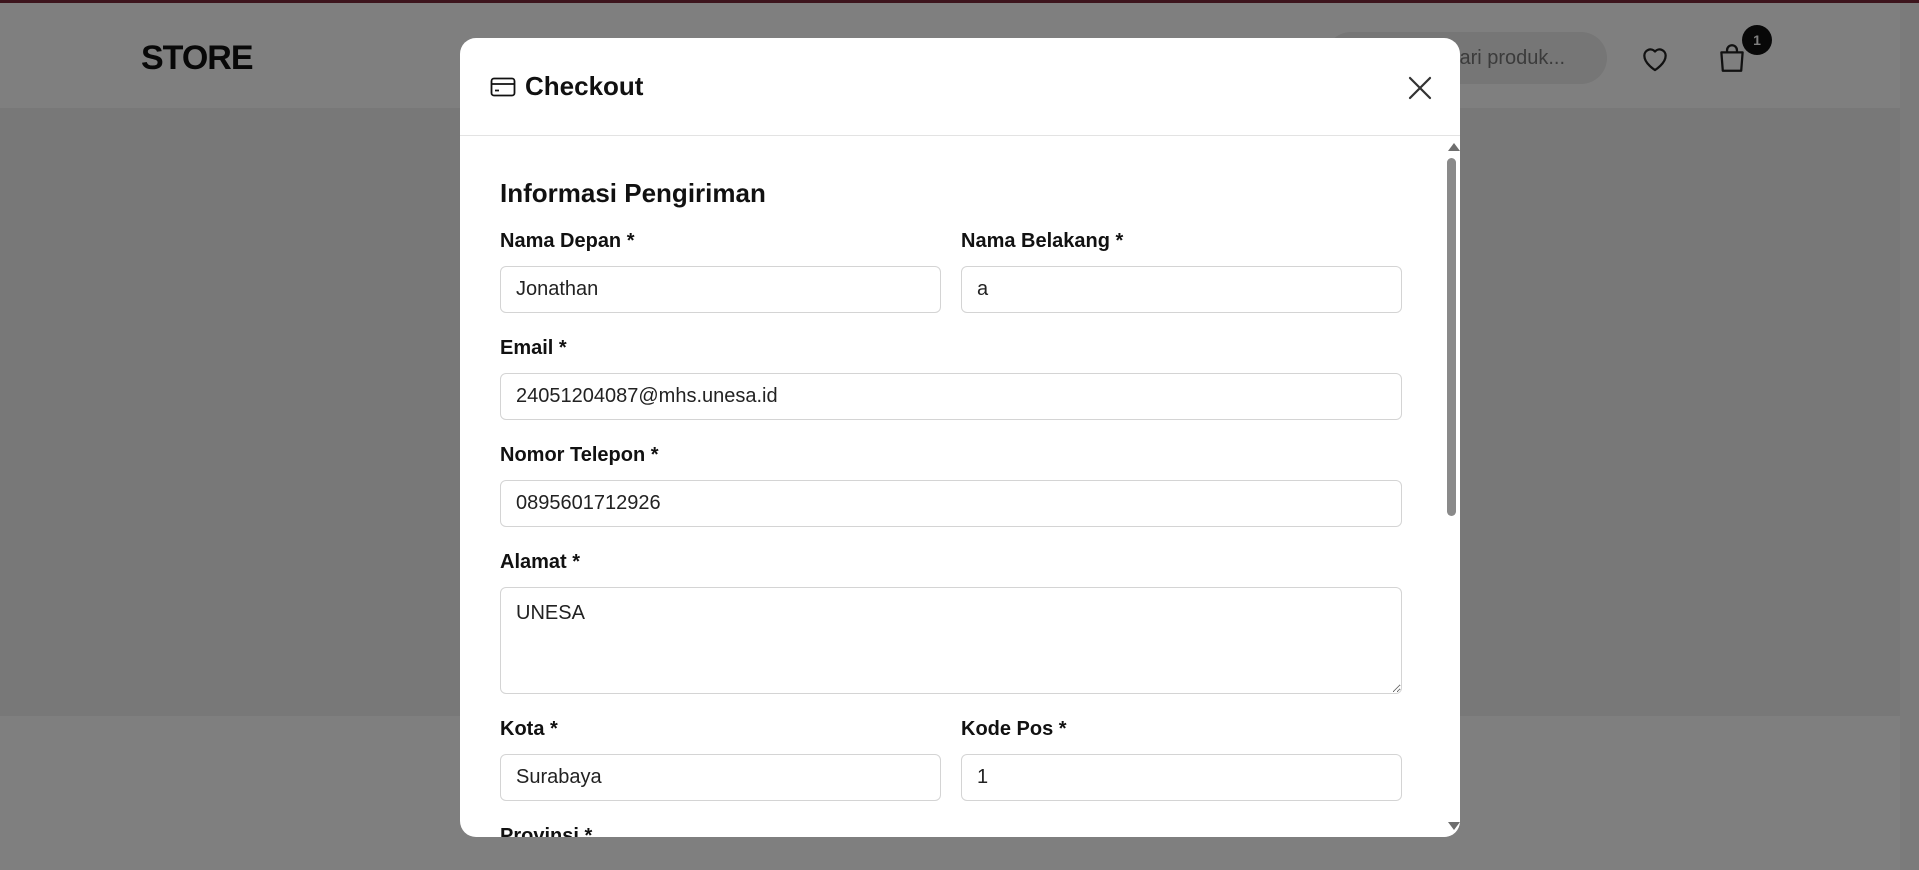 Image resolution: width=1919 pixels, height=870 pixels. What do you see at coordinates (546, 831) in the screenshot?
I see `province-label: Provinsi *` at bounding box center [546, 831].